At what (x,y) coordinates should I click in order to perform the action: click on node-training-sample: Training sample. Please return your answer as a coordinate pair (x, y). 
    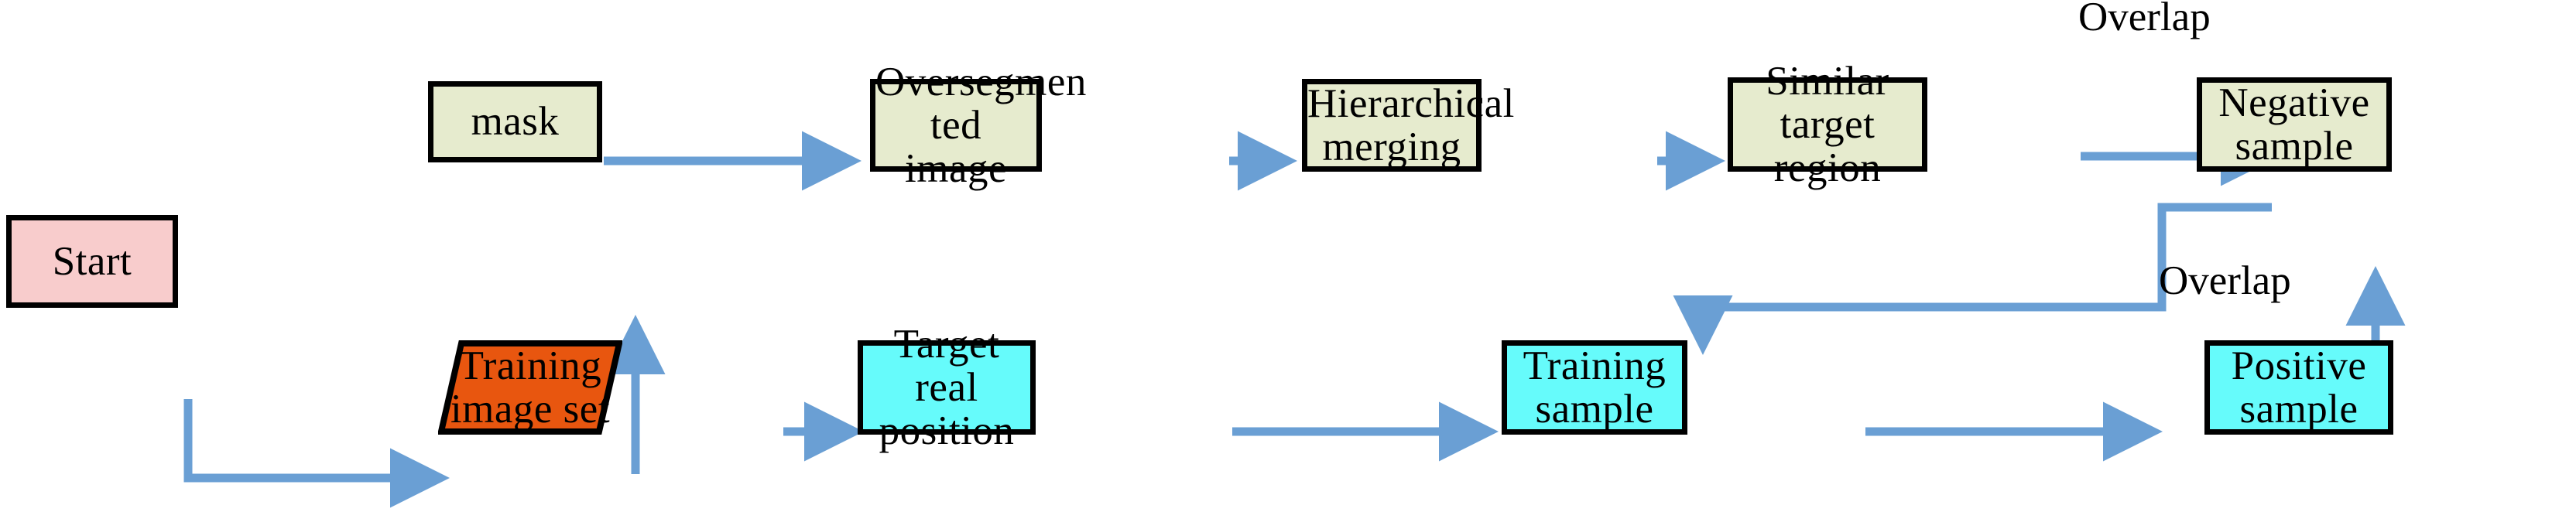
    Looking at the image, I should click on (1595, 387).